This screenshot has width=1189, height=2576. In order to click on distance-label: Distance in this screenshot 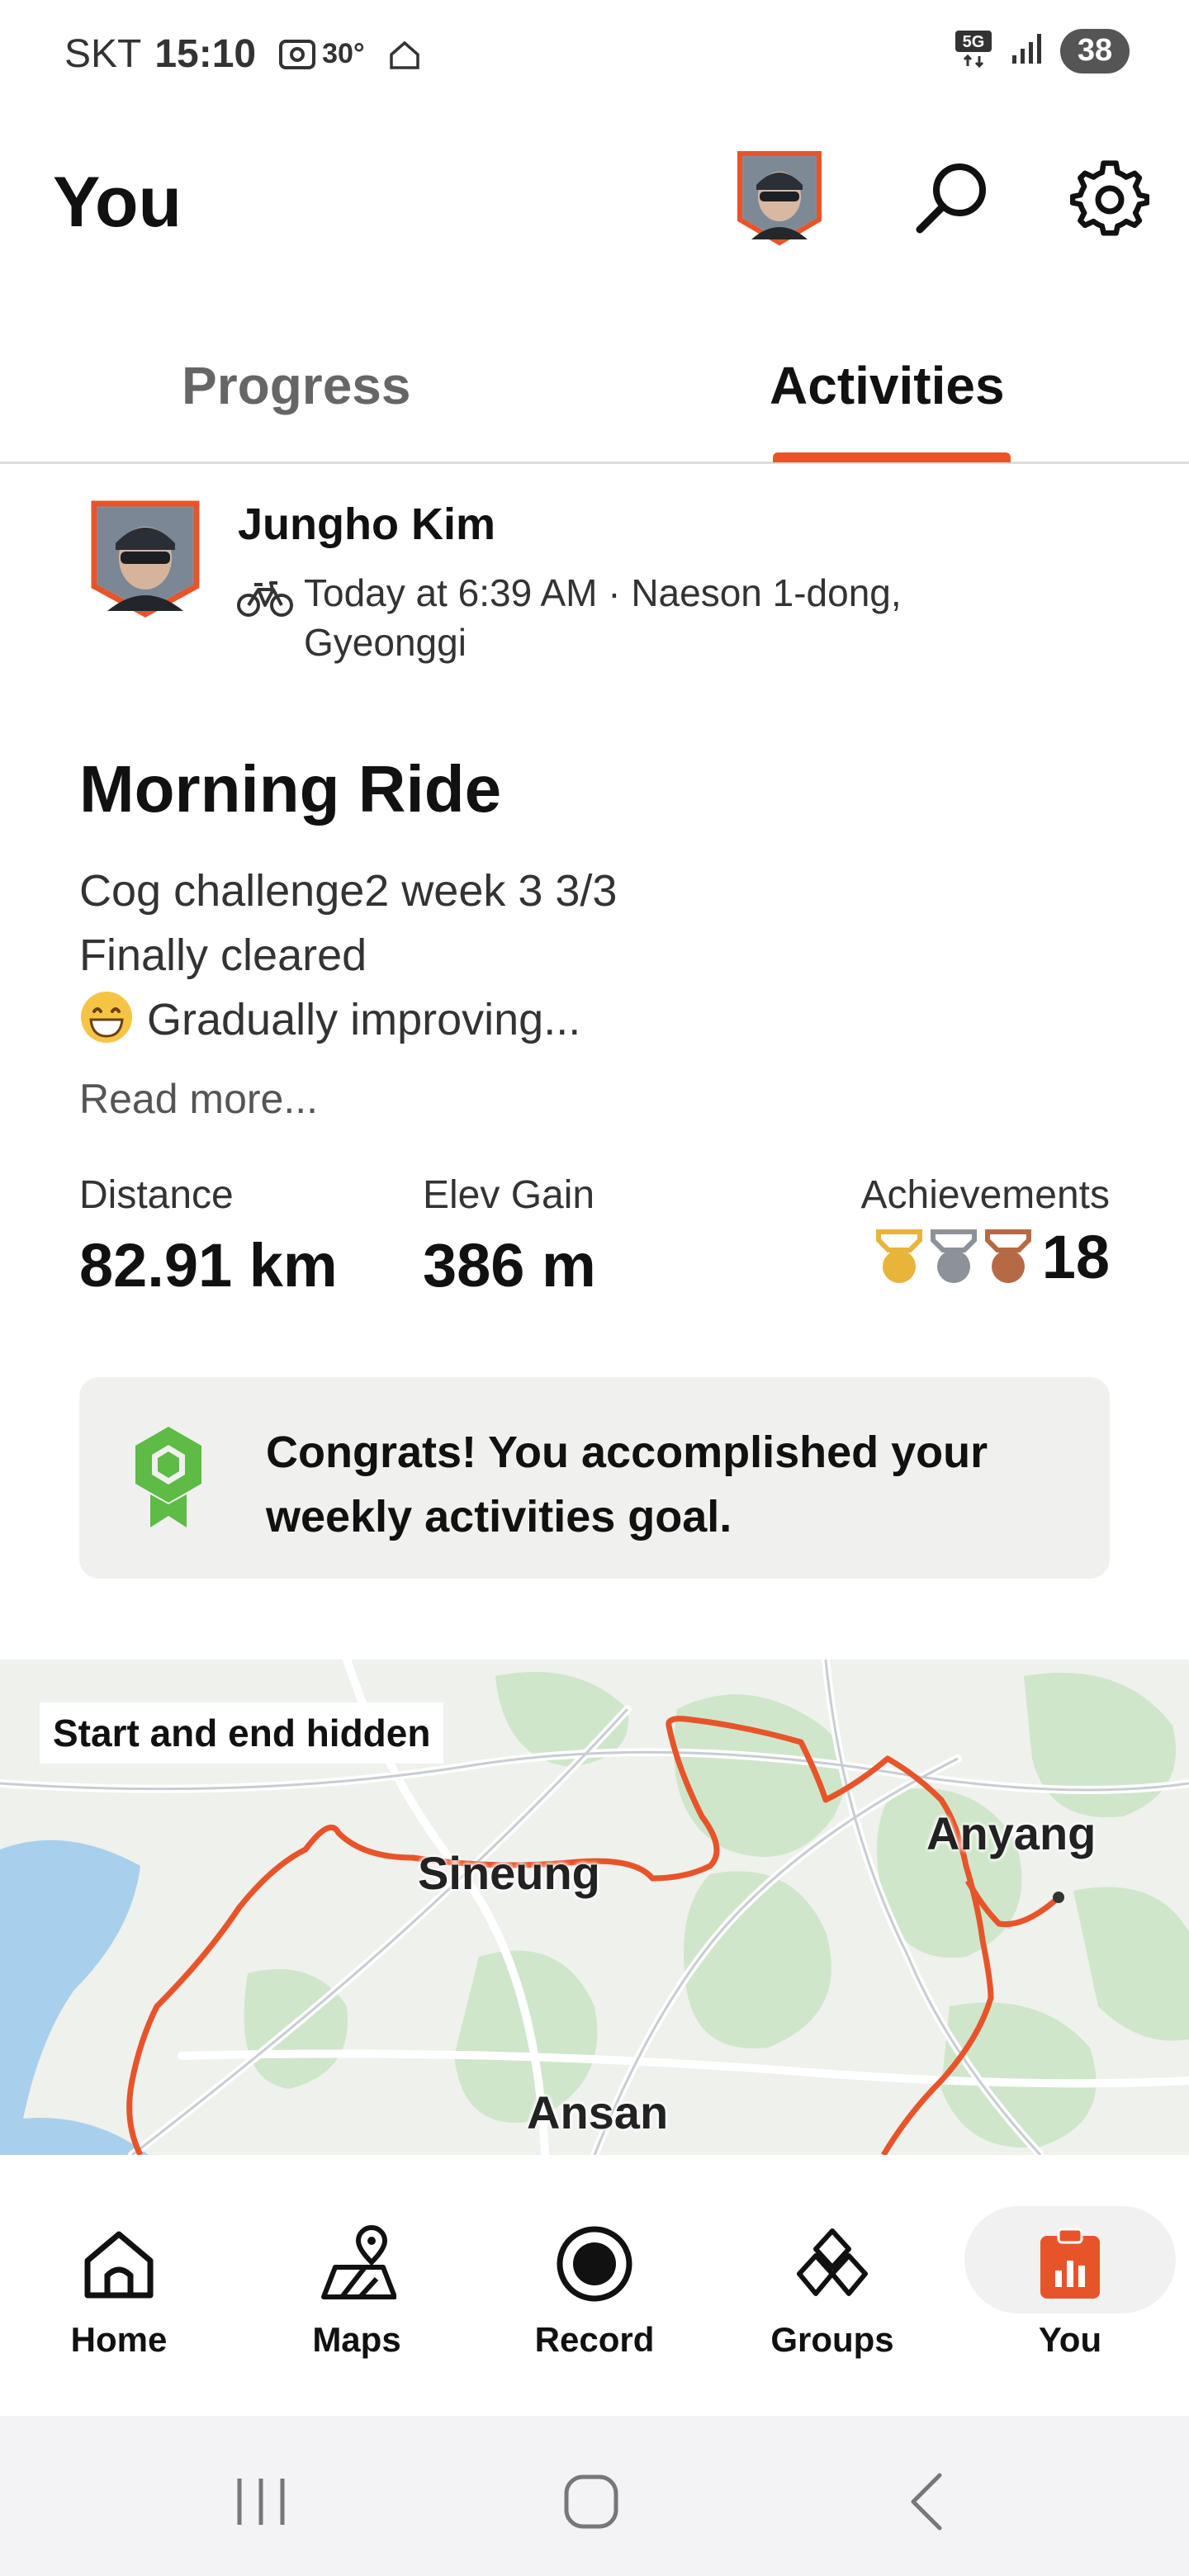, I will do `click(156, 1195)`.